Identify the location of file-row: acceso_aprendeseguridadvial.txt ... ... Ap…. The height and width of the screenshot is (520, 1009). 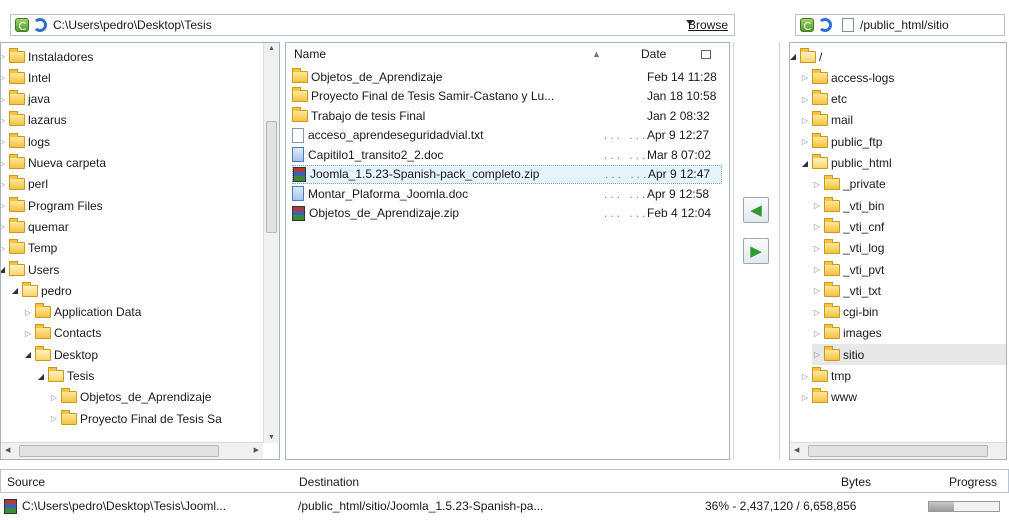
(507, 135).